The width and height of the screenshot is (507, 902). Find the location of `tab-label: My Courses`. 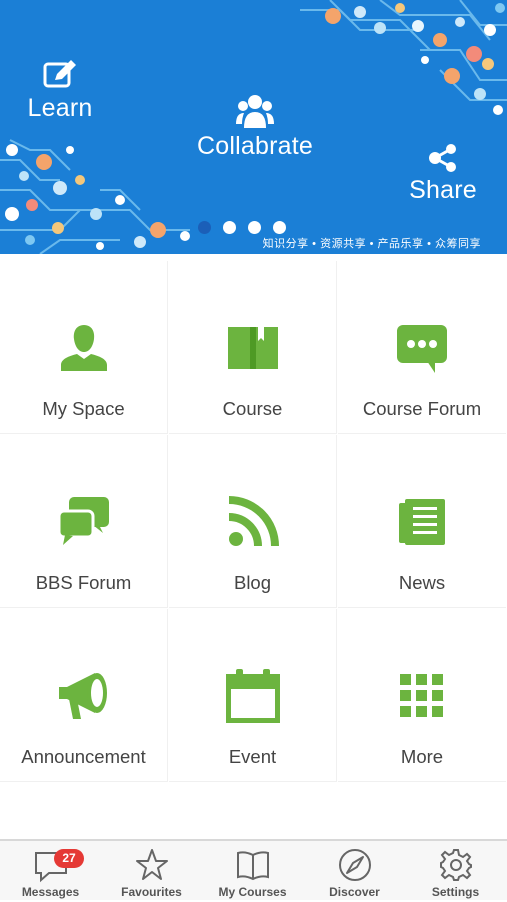

tab-label: My Courses is located at coordinates (252, 892).